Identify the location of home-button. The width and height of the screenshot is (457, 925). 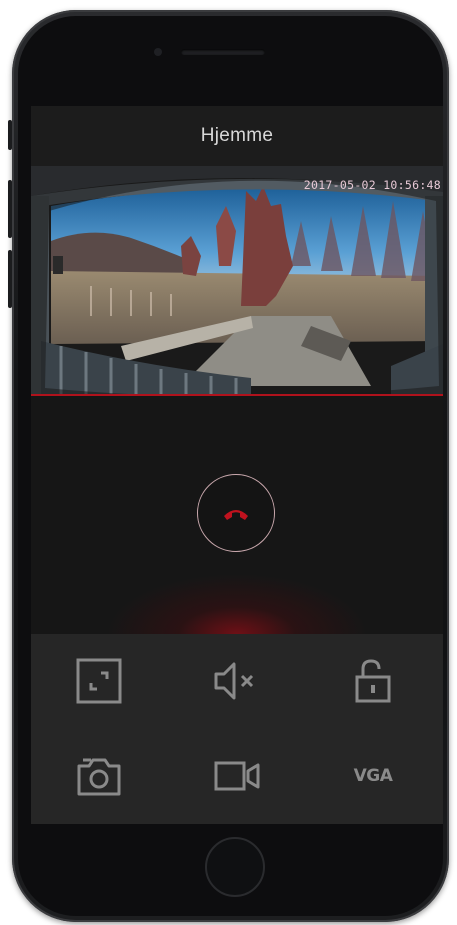
(235, 867).